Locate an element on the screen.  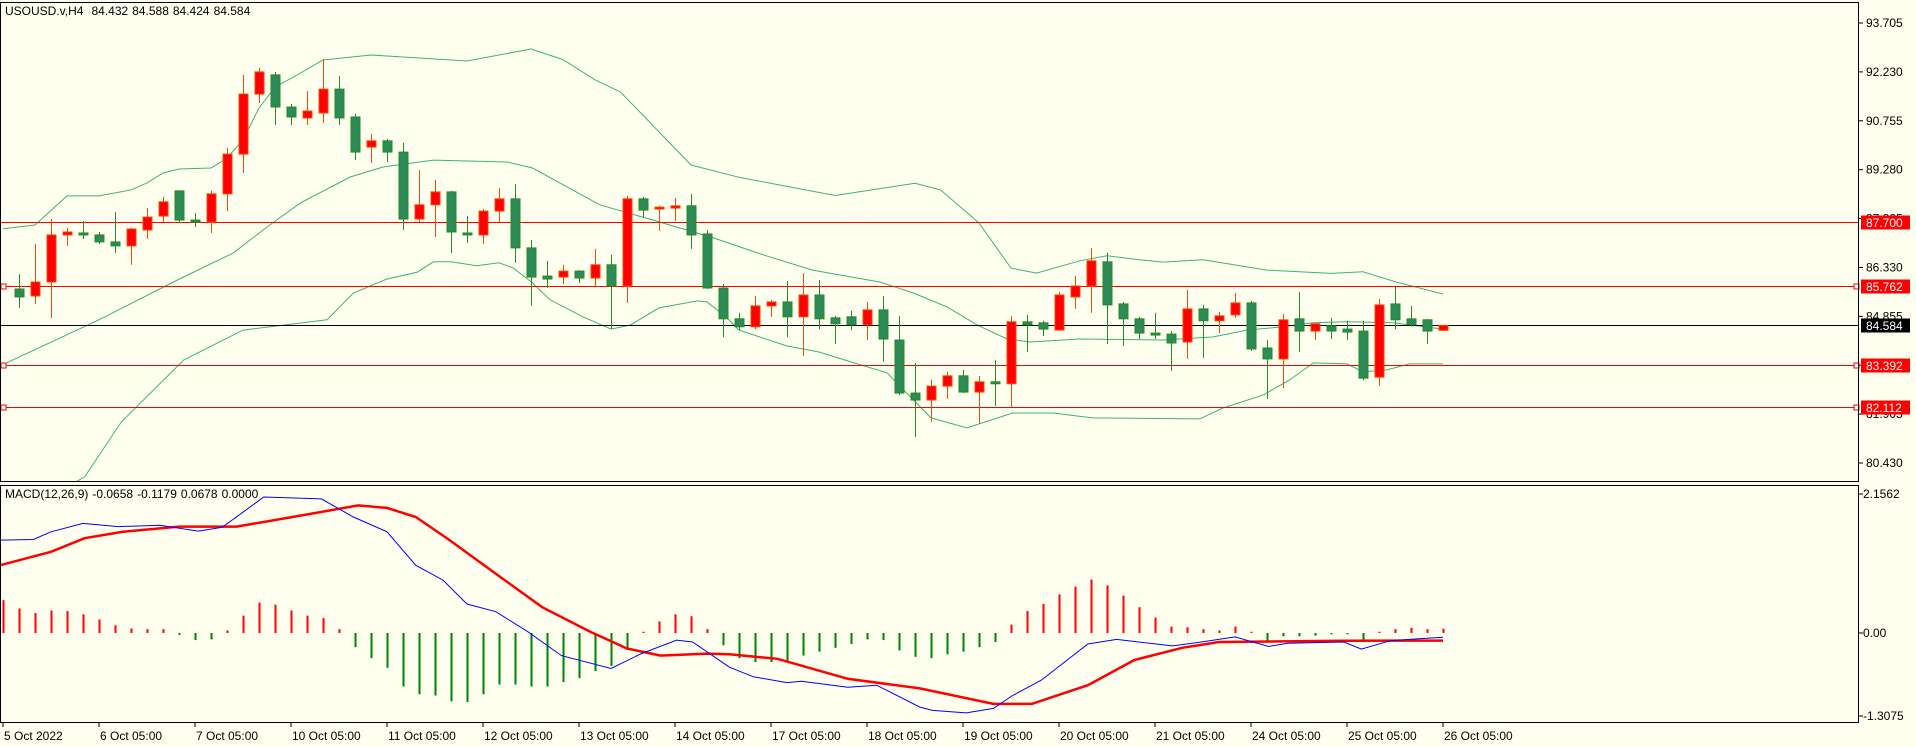
bid-tag-label: 84.584 is located at coordinates (1884, 326).